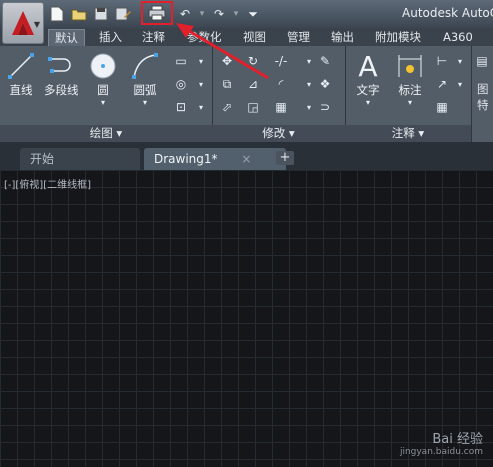  Describe the element at coordinates (298, 37) in the screenshot. I see `tab-manage: 管理` at that location.